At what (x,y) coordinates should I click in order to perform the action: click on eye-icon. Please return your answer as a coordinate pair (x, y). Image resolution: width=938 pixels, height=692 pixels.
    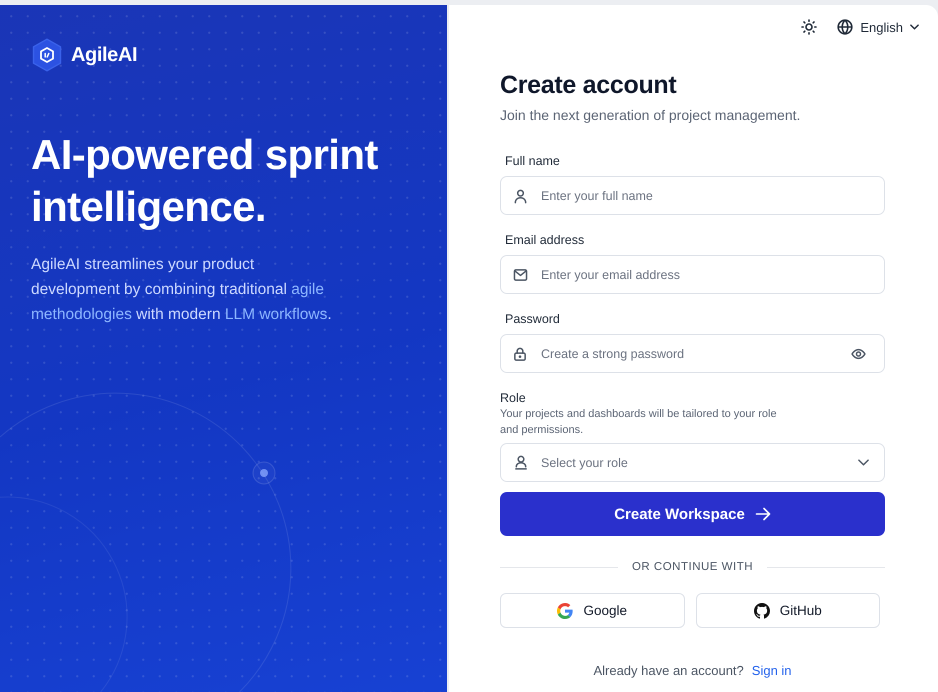
    Looking at the image, I should click on (858, 353).